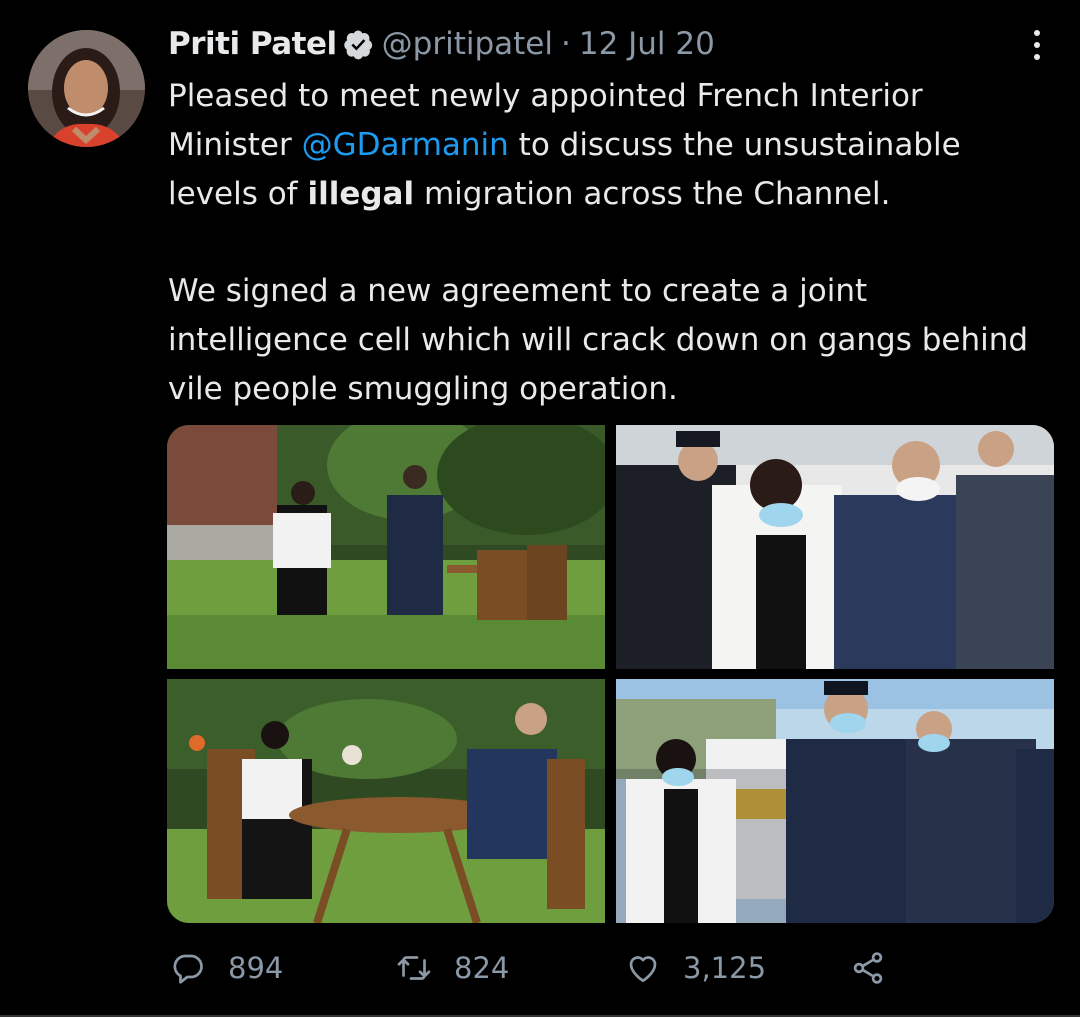 This screenshot has height=1017, width=1080. What do you see at coordinates (467, 44) in the screenshot?
I see `author-handle: @pritipatel` at bounding box center [467, 44].